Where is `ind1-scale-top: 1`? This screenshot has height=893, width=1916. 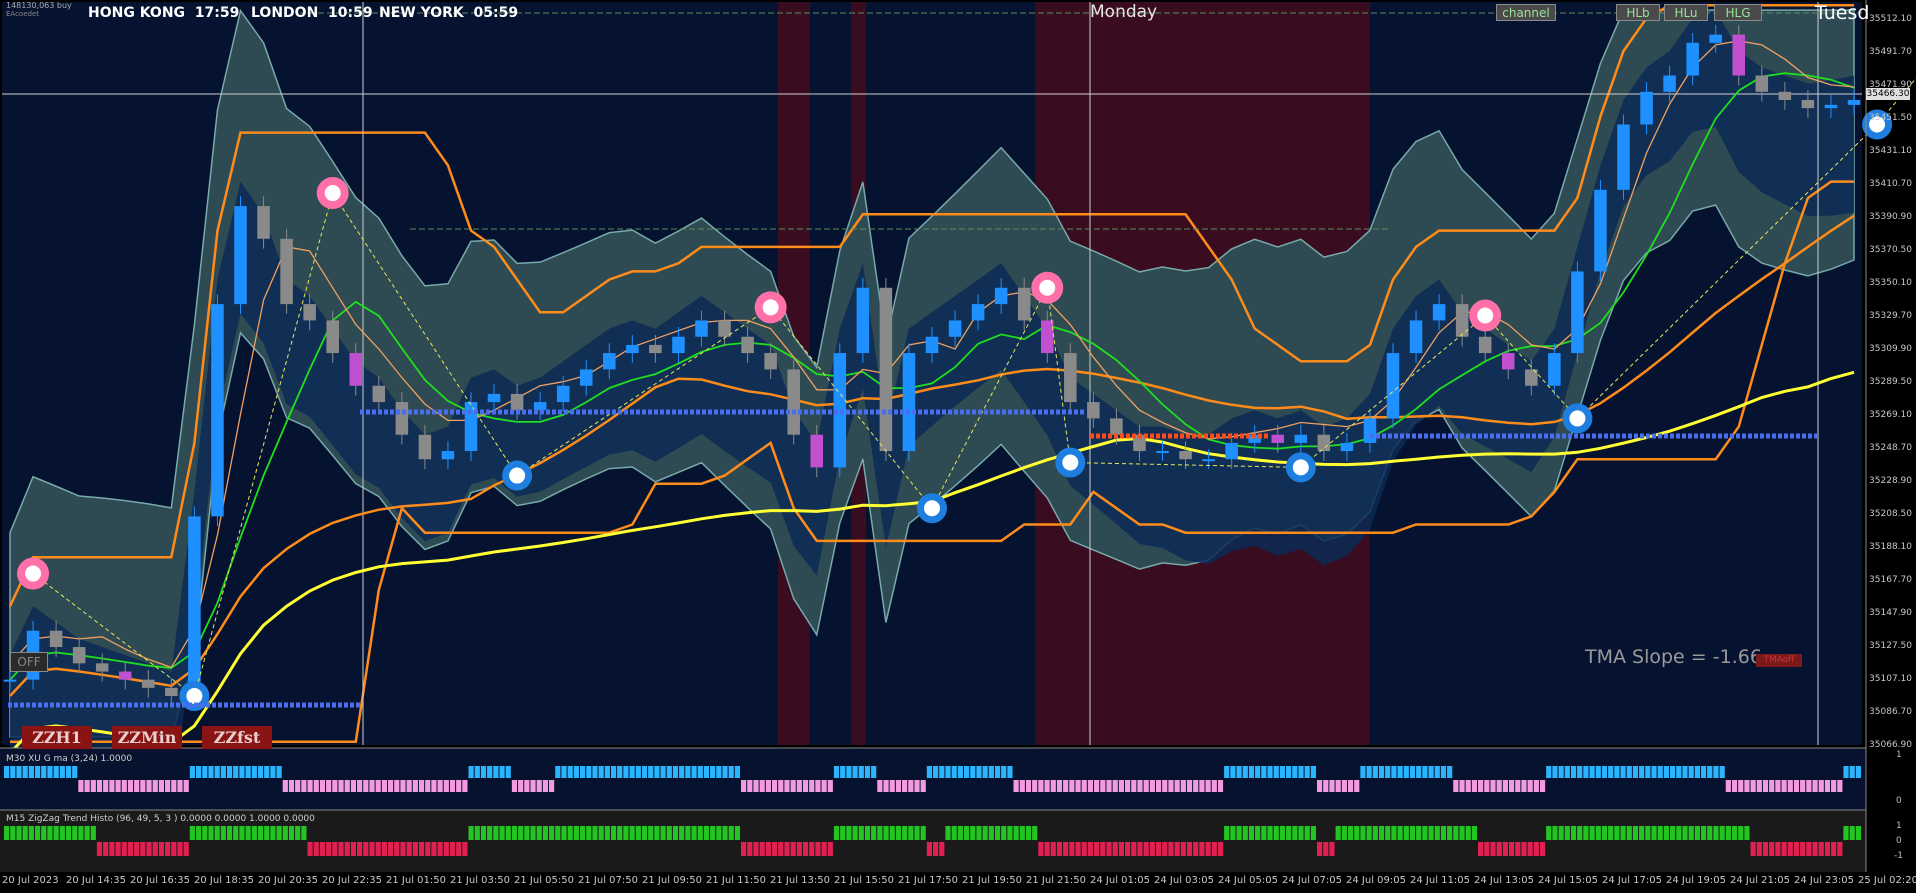
ind1-scale-top: 1 is located at coordinates (1899, 755).